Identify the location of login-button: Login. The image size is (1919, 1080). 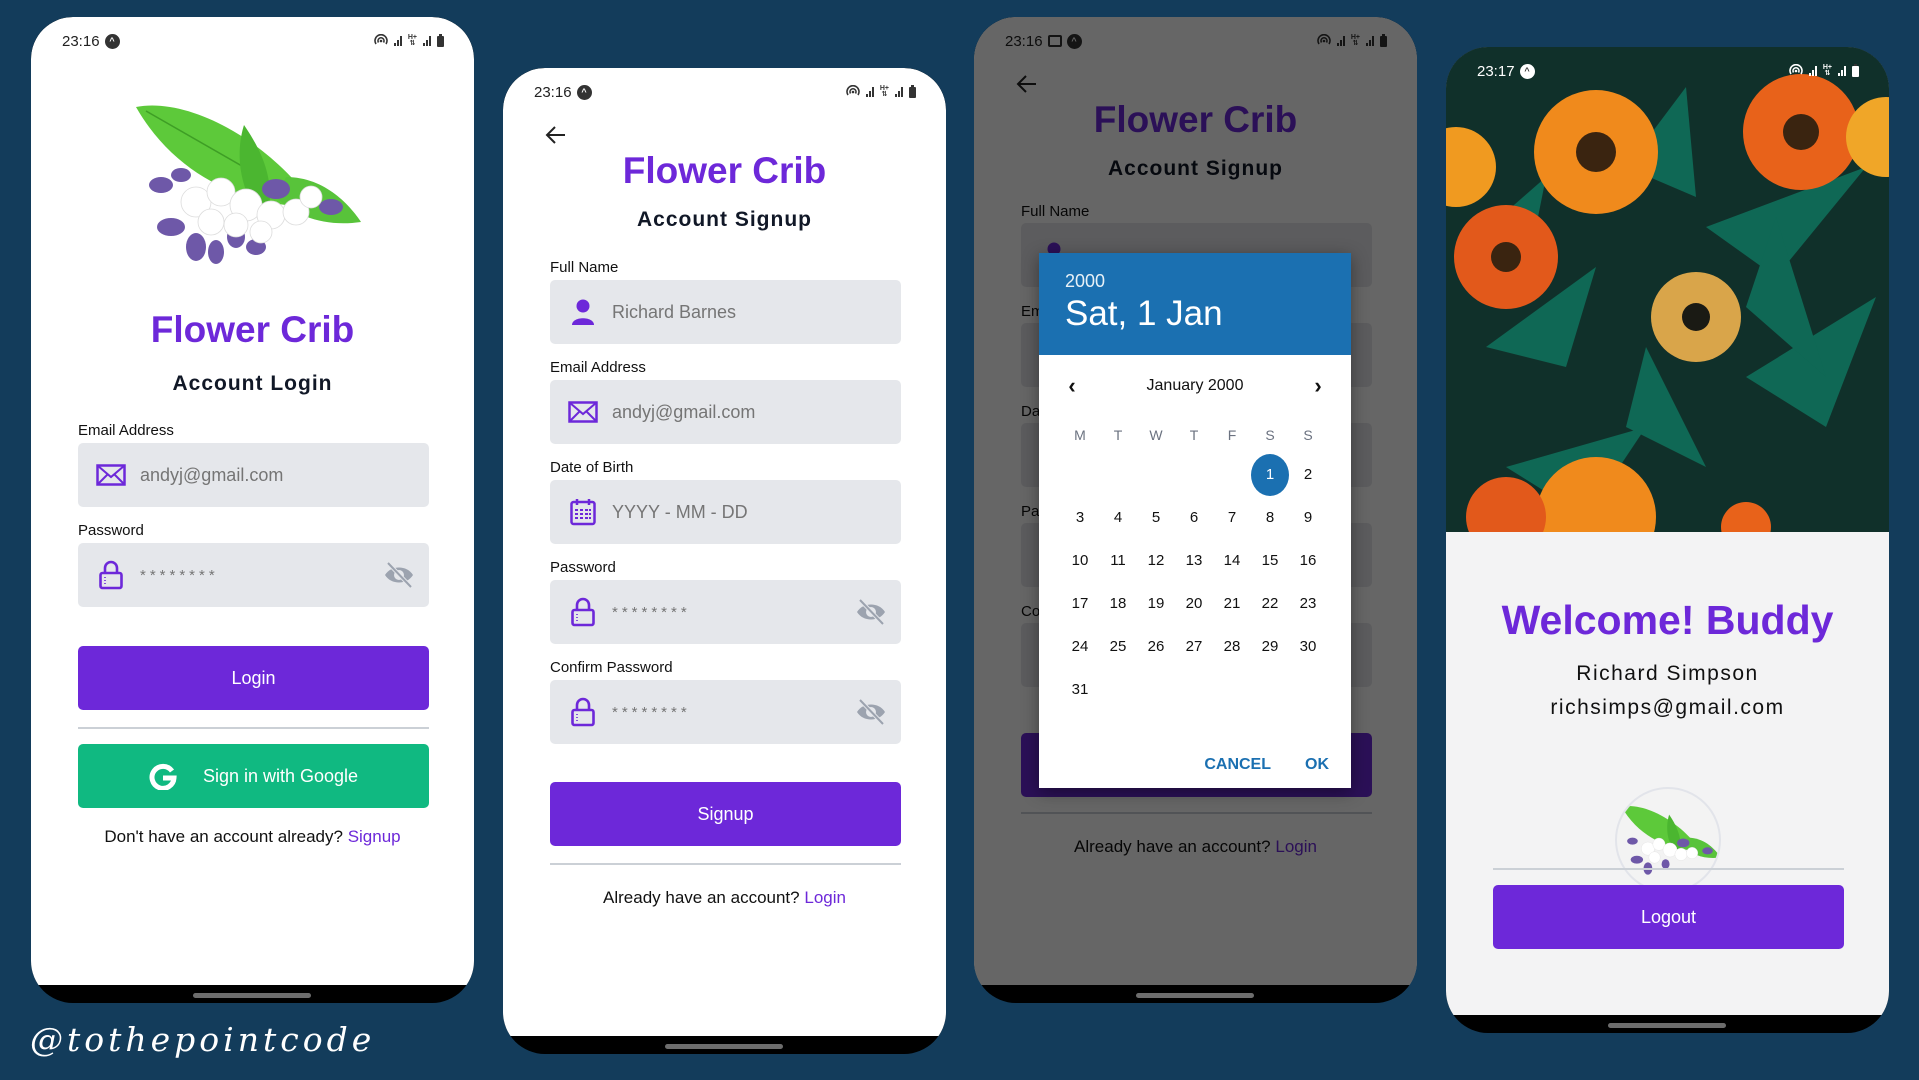
(253, 678).